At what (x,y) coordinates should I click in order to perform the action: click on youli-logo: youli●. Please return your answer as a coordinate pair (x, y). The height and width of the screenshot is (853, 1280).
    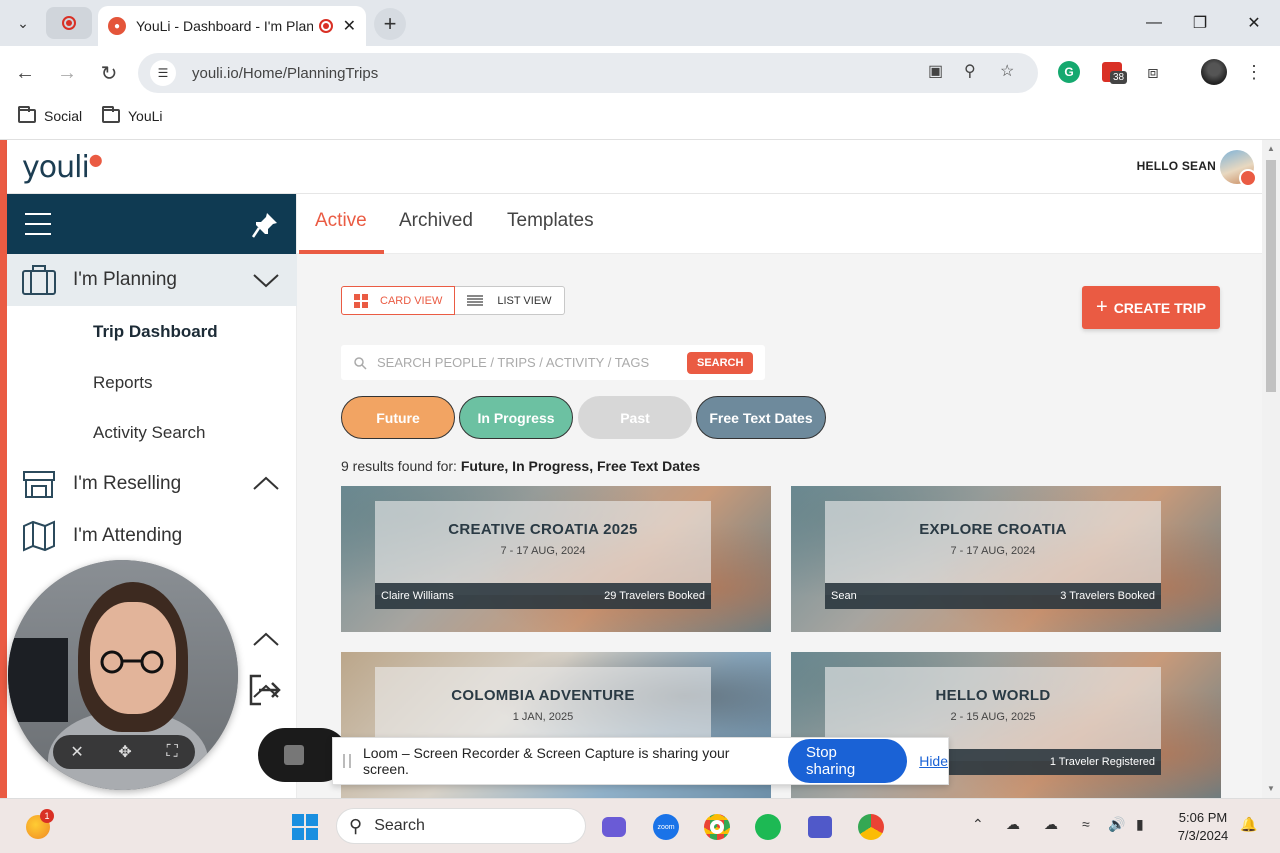
    Looking at the image, I should click on (62, 167).